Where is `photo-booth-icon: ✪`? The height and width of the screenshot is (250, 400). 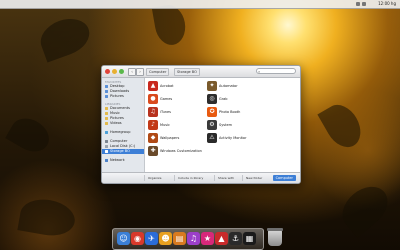
photo-booth-icon: ✪ is located at coordinates (212, 112).